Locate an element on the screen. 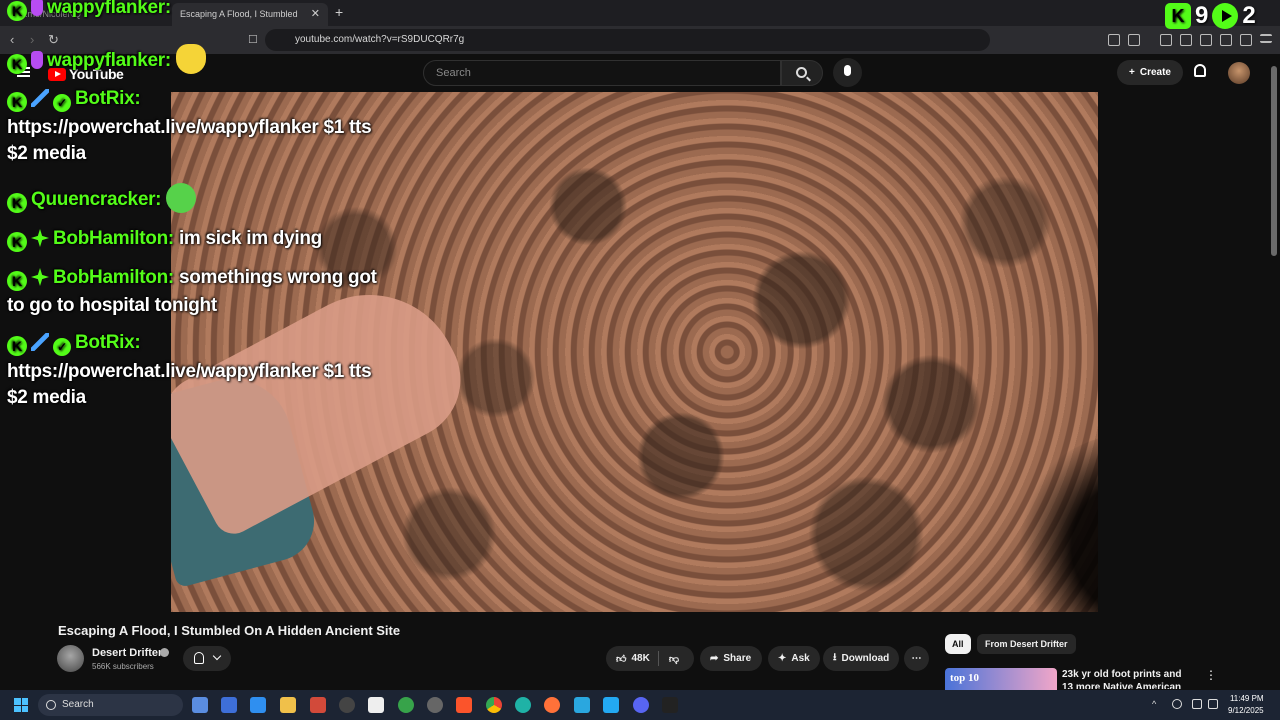 The width and height of the screenshot is (1280, 720). diamond-badge-icon is located at coordinates (40, 277).